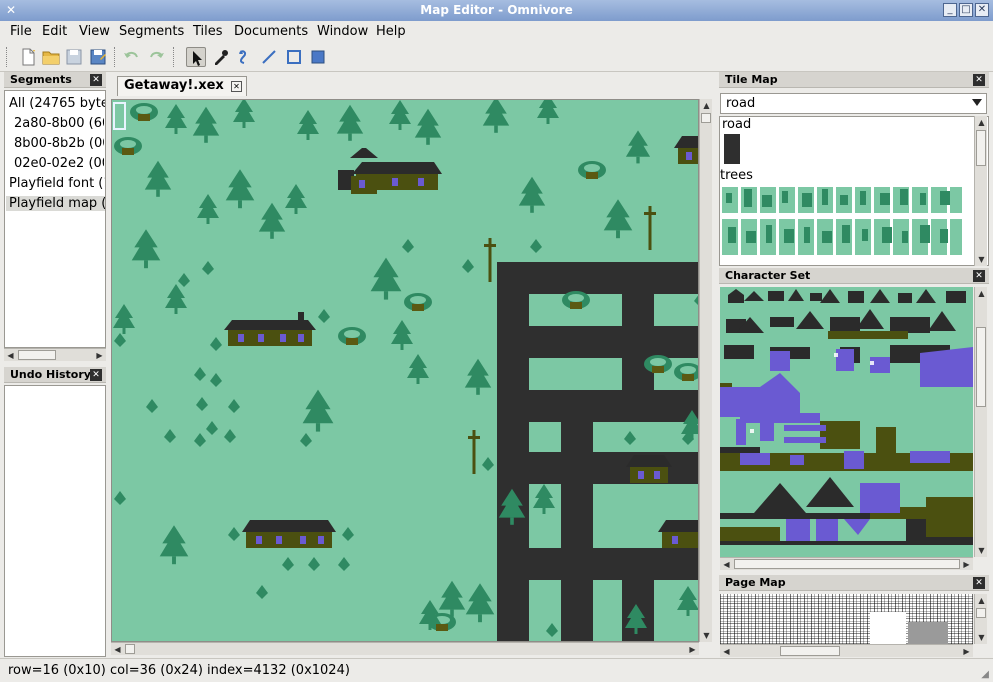 Image resolution: width=993 pixels, height=682 pixels. Describe the element at coordinates (151, 31) in the screenshot. I see `menu-segments: Segments` at that location.